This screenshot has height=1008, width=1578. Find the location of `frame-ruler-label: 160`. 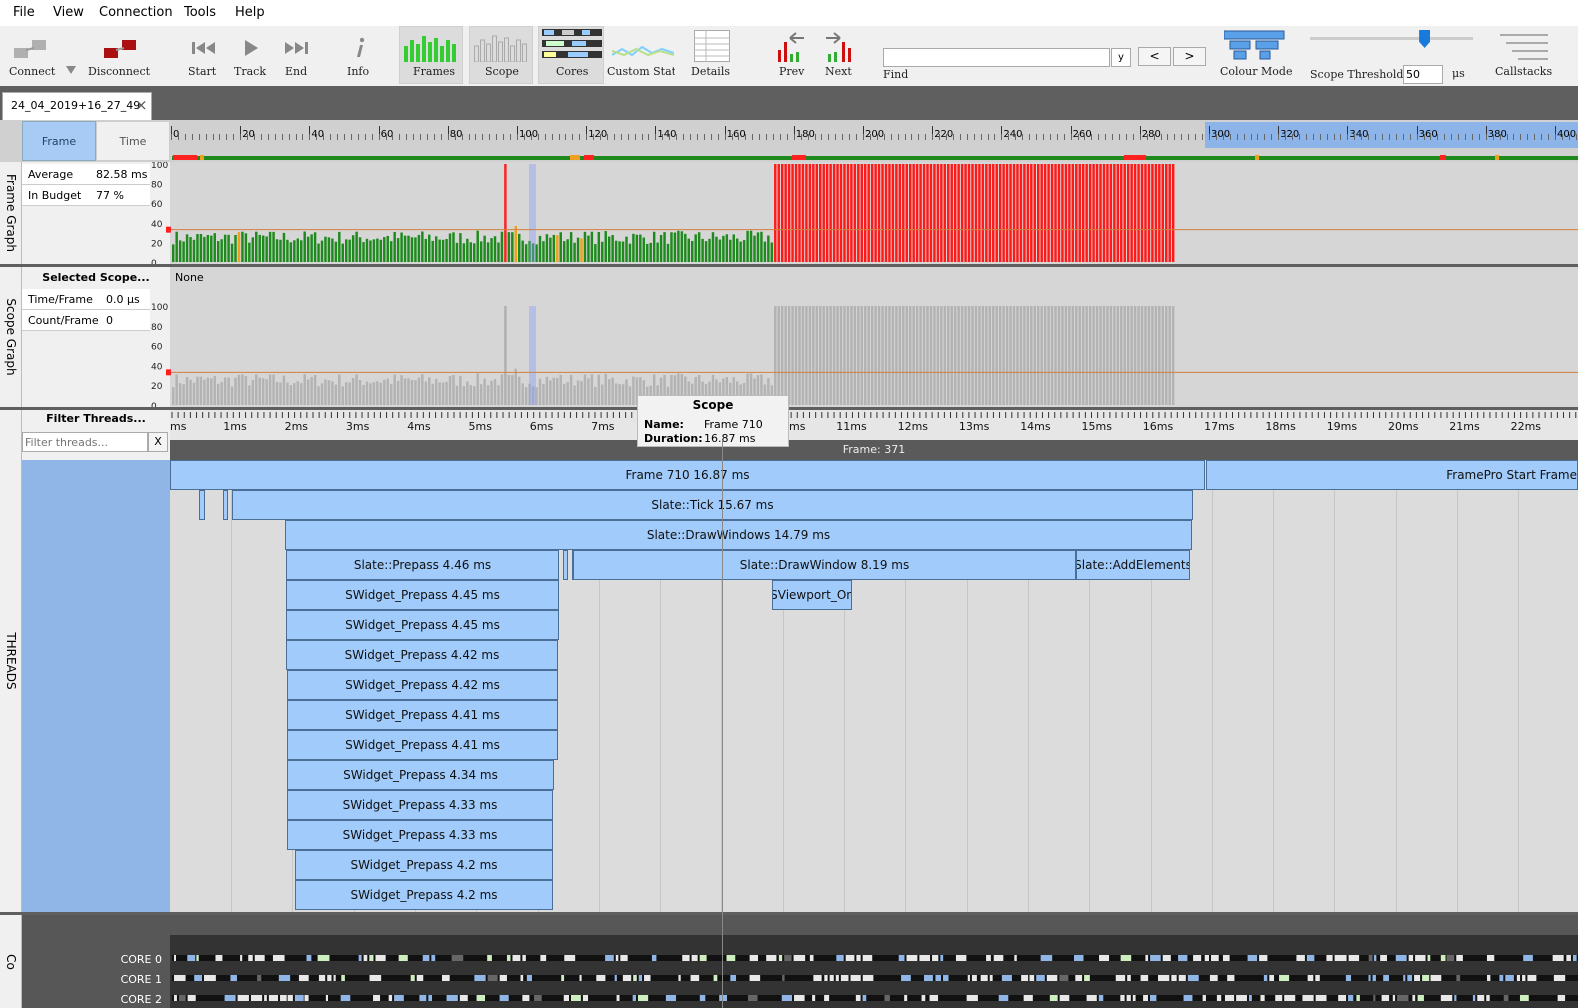

frame-ruler-label: 160 is located at coordinates (736, 134).